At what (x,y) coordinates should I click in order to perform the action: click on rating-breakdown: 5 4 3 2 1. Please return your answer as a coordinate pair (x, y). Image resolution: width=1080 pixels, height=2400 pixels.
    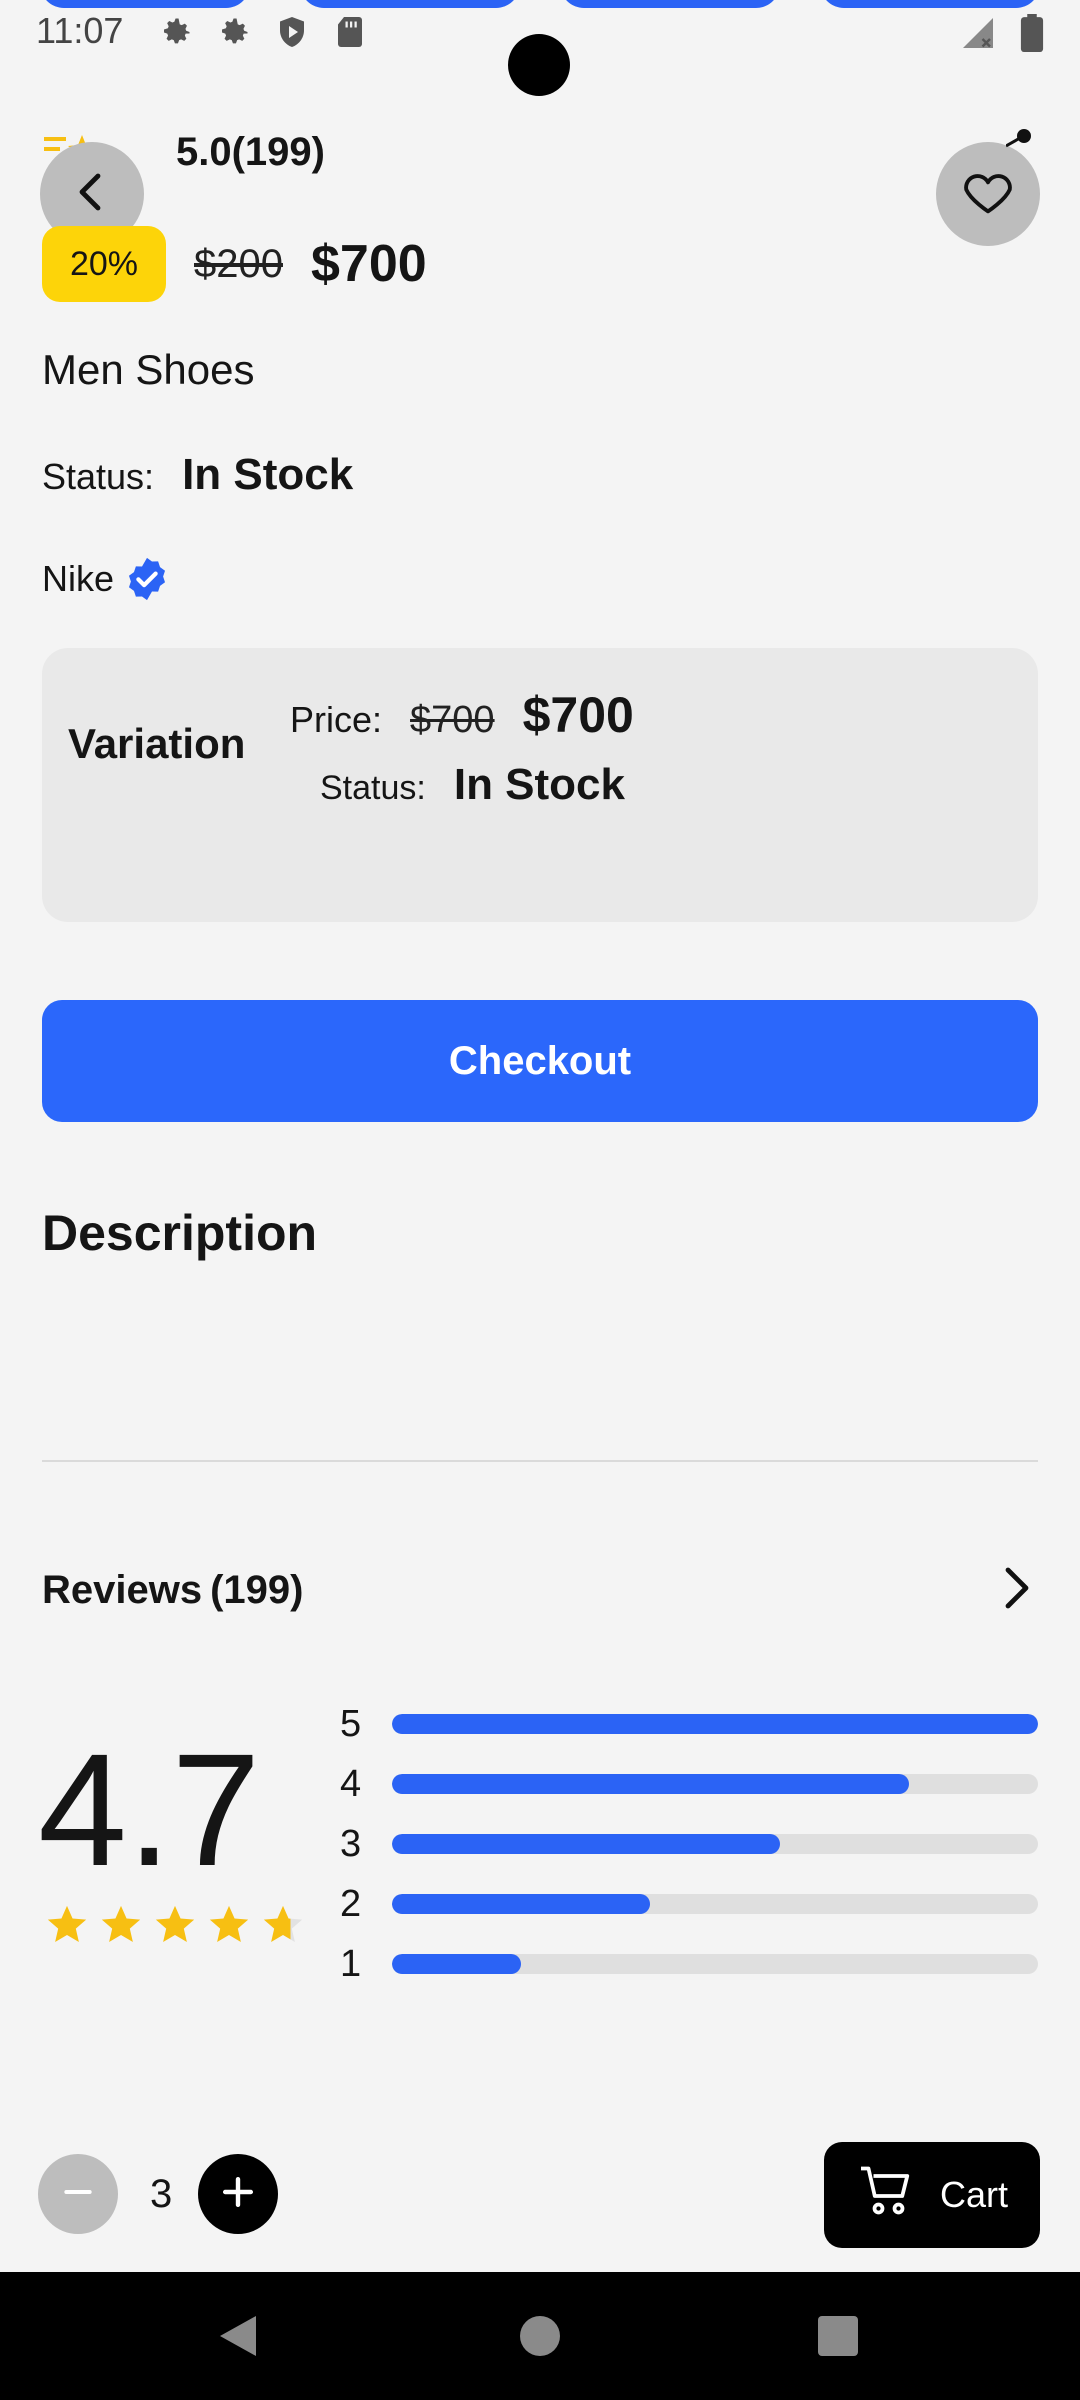
    Looking at the image, I should click on (689, 1844).